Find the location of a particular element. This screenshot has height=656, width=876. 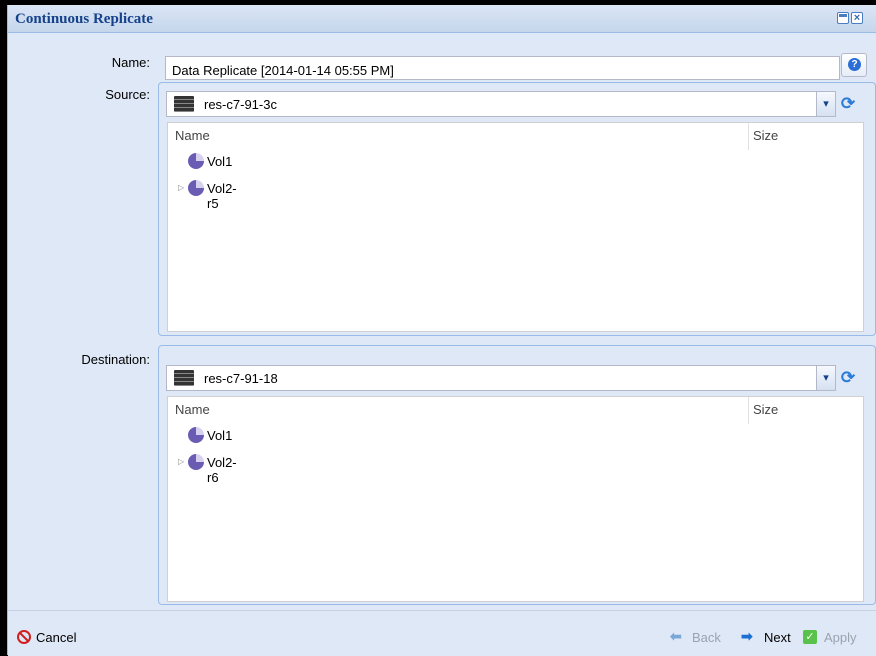

cancel-icon is located at coordinates (24, 637).